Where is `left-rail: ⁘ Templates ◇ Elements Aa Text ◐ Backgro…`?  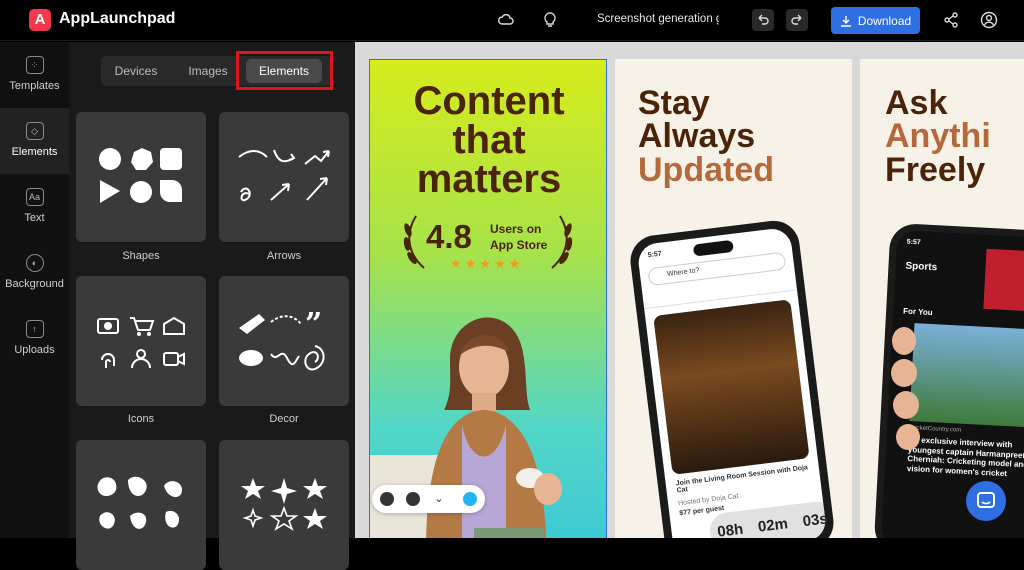
left-rail: ⁘ Templates ◇ Elements Aa Text ◐ Backgro… is located at coordinates (34, 290).